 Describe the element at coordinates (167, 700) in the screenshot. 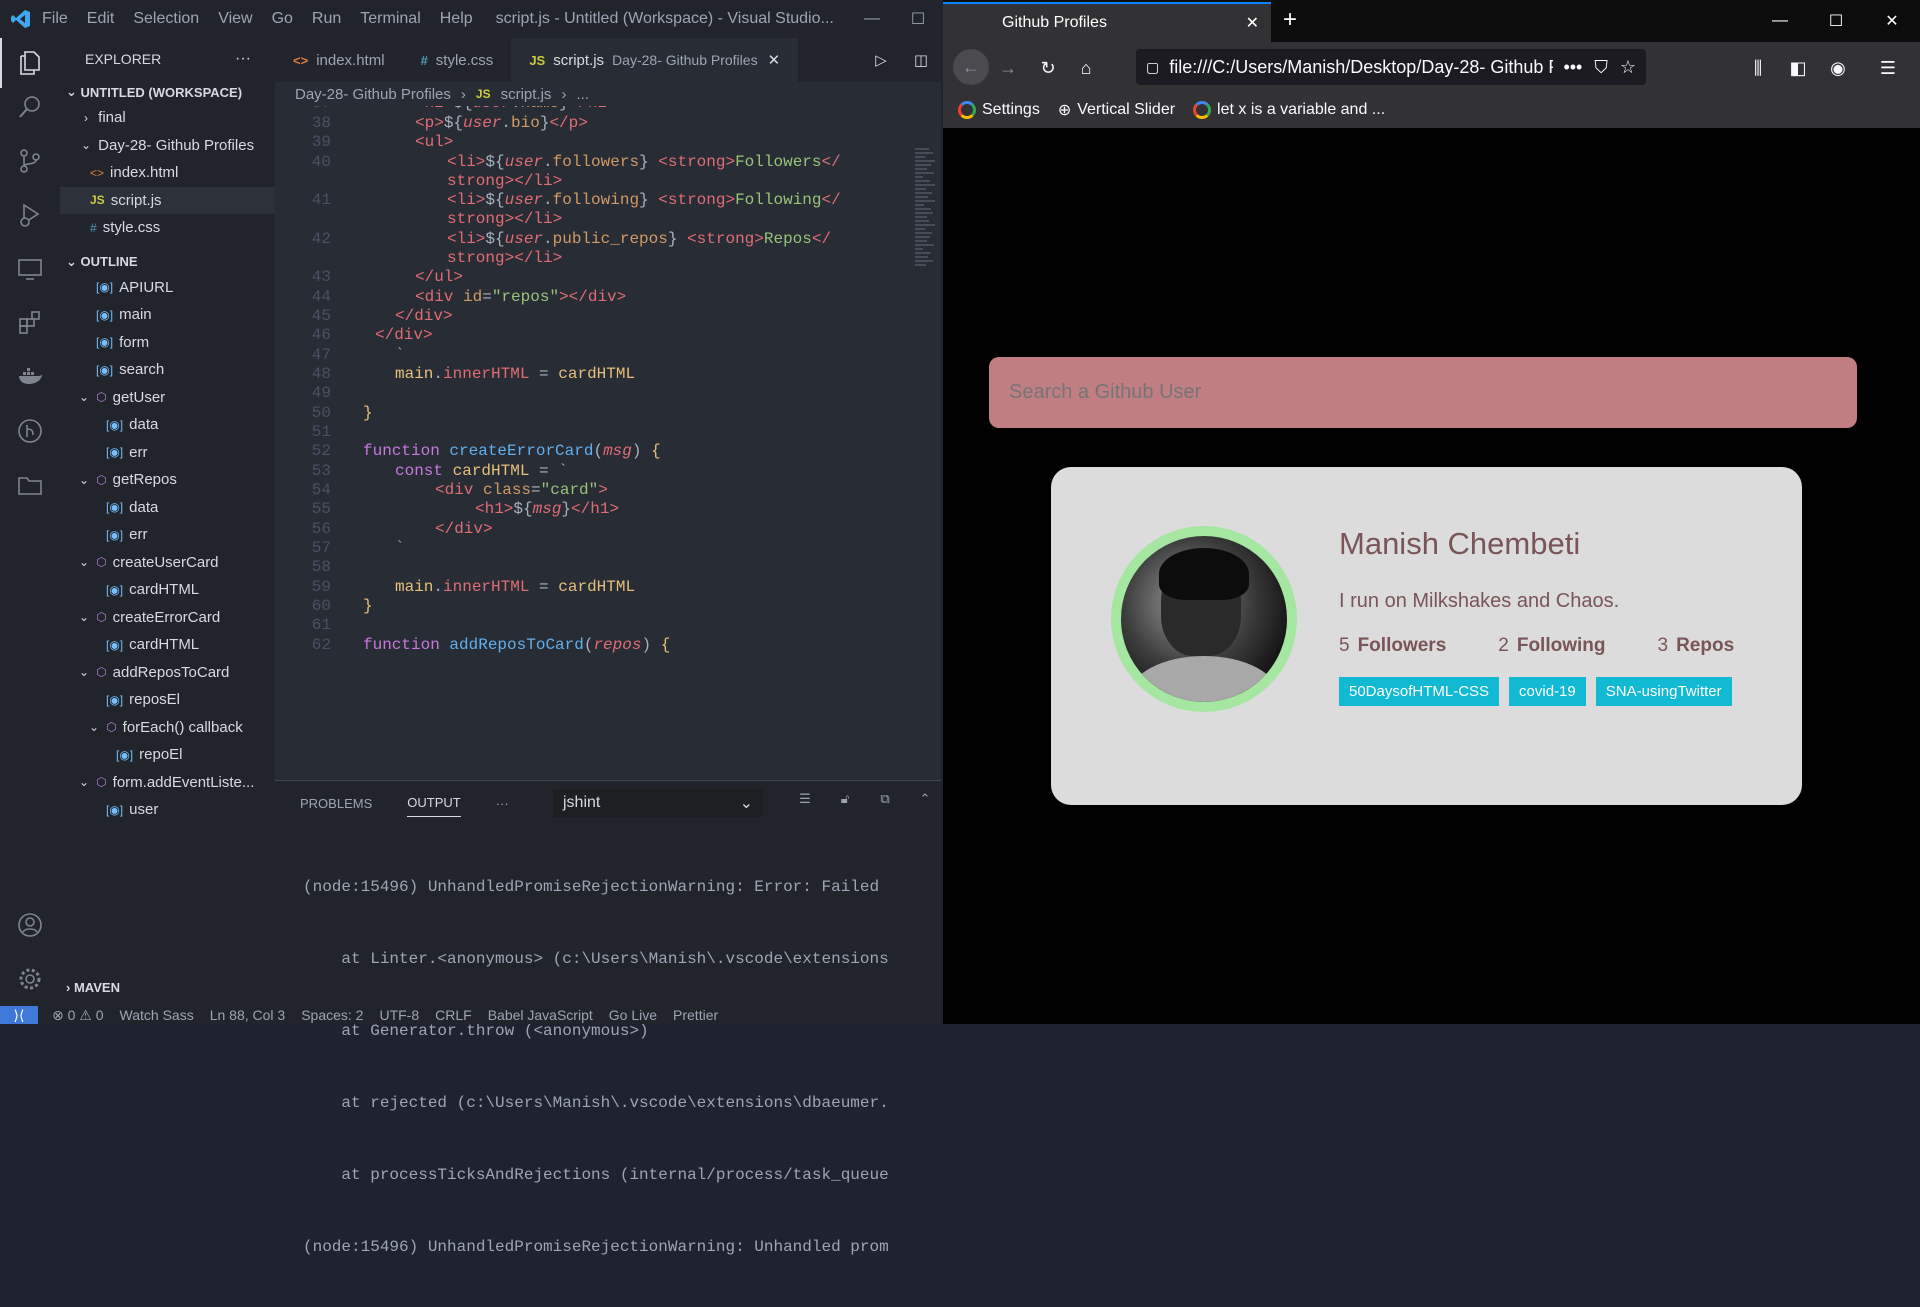

I see `outline-item: [◉] reposEl` at that location.